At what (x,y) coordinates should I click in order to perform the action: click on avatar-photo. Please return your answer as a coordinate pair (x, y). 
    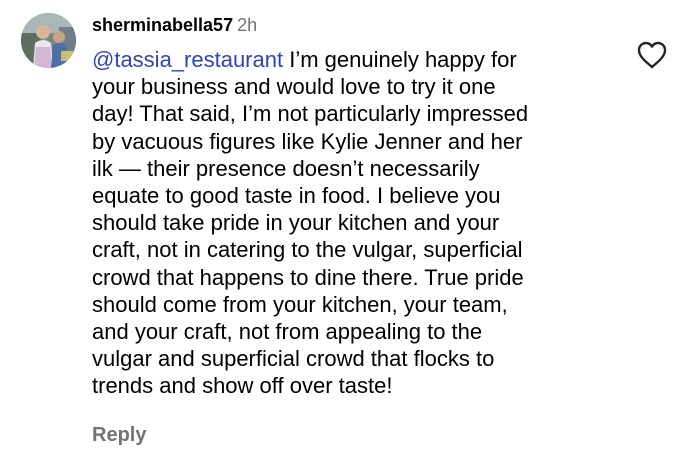
    Looking at the image, I should click on (48, 40).